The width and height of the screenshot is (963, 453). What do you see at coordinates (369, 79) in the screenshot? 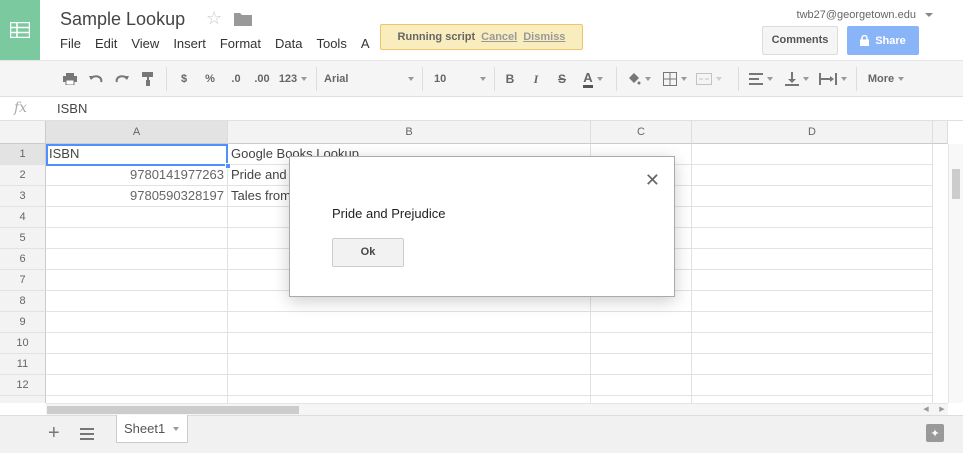
I see `font-family-dropdown: Arial` at bounding box center [369, 79].